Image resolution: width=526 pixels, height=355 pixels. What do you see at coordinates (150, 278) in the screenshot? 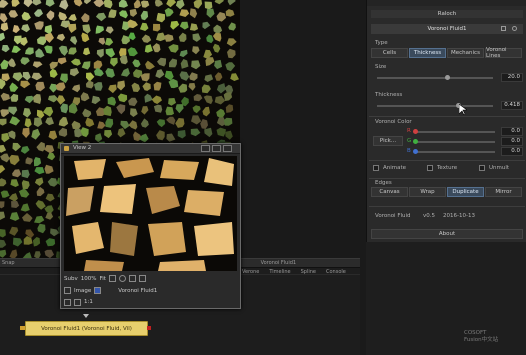
I see `view2-toolbar-1: Subv 100% Fit` at bounding box center [150, 278].